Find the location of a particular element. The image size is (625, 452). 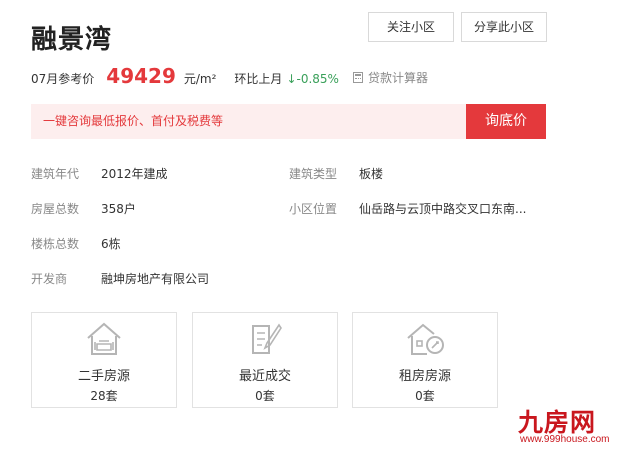

document-pen-icon is located at coordinates (267, 338).